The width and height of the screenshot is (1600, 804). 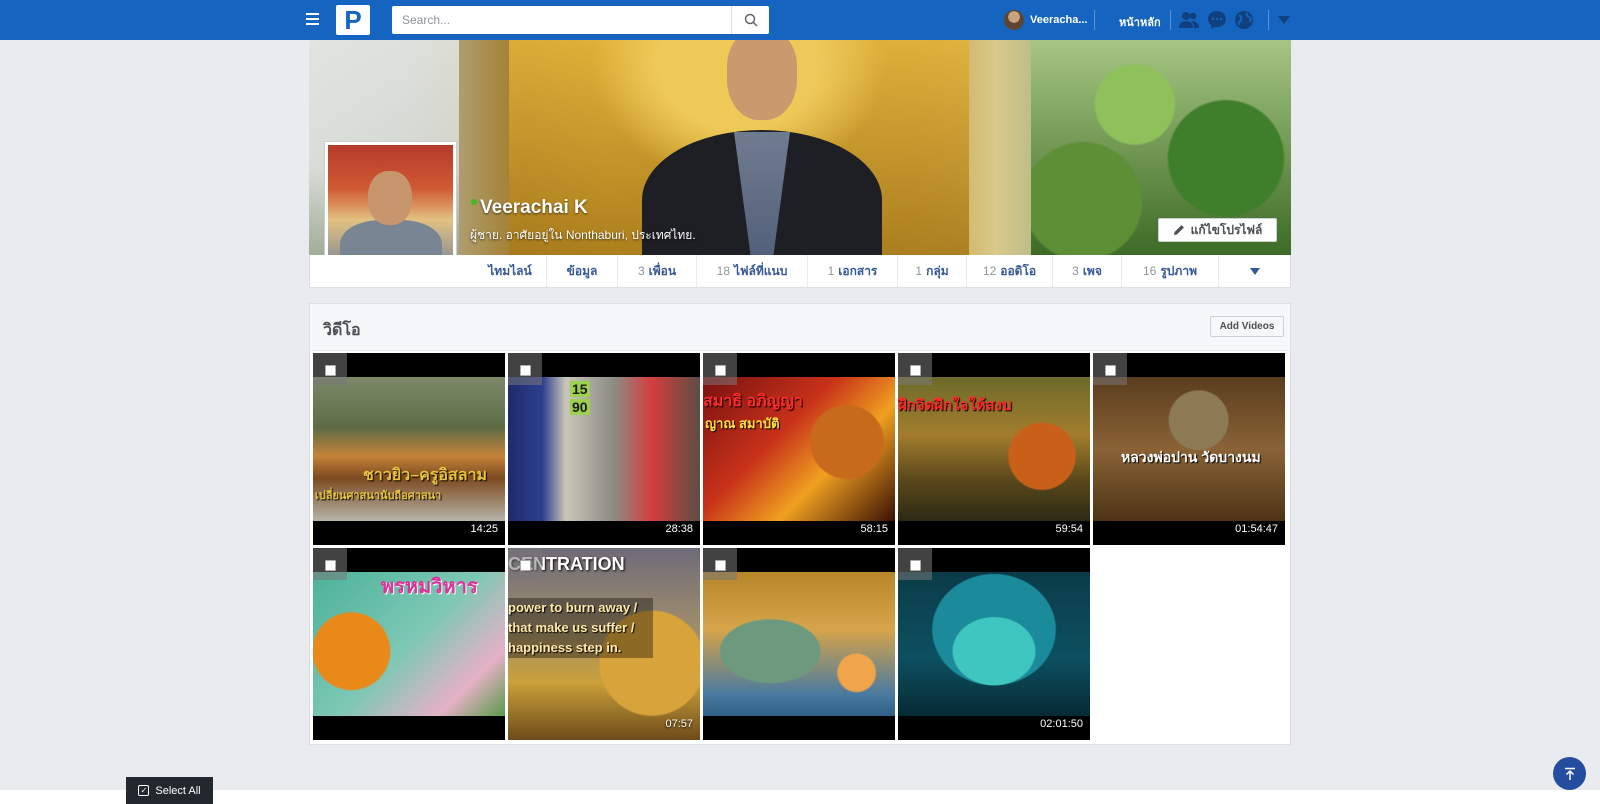 What do you see at coordinates (1284, 20) in the screenshot?
I see `caret-down-icon` at bounding box center [1284, 20].